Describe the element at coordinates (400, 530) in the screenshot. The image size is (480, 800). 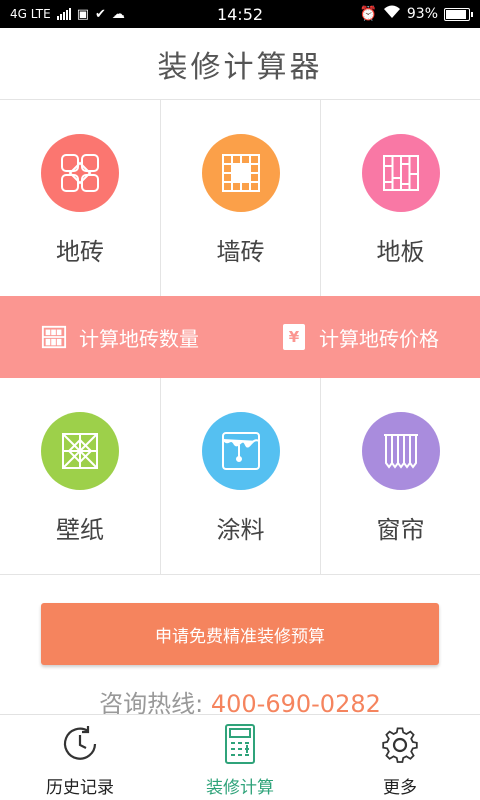
I see `category-label: 窗帘` at that location.